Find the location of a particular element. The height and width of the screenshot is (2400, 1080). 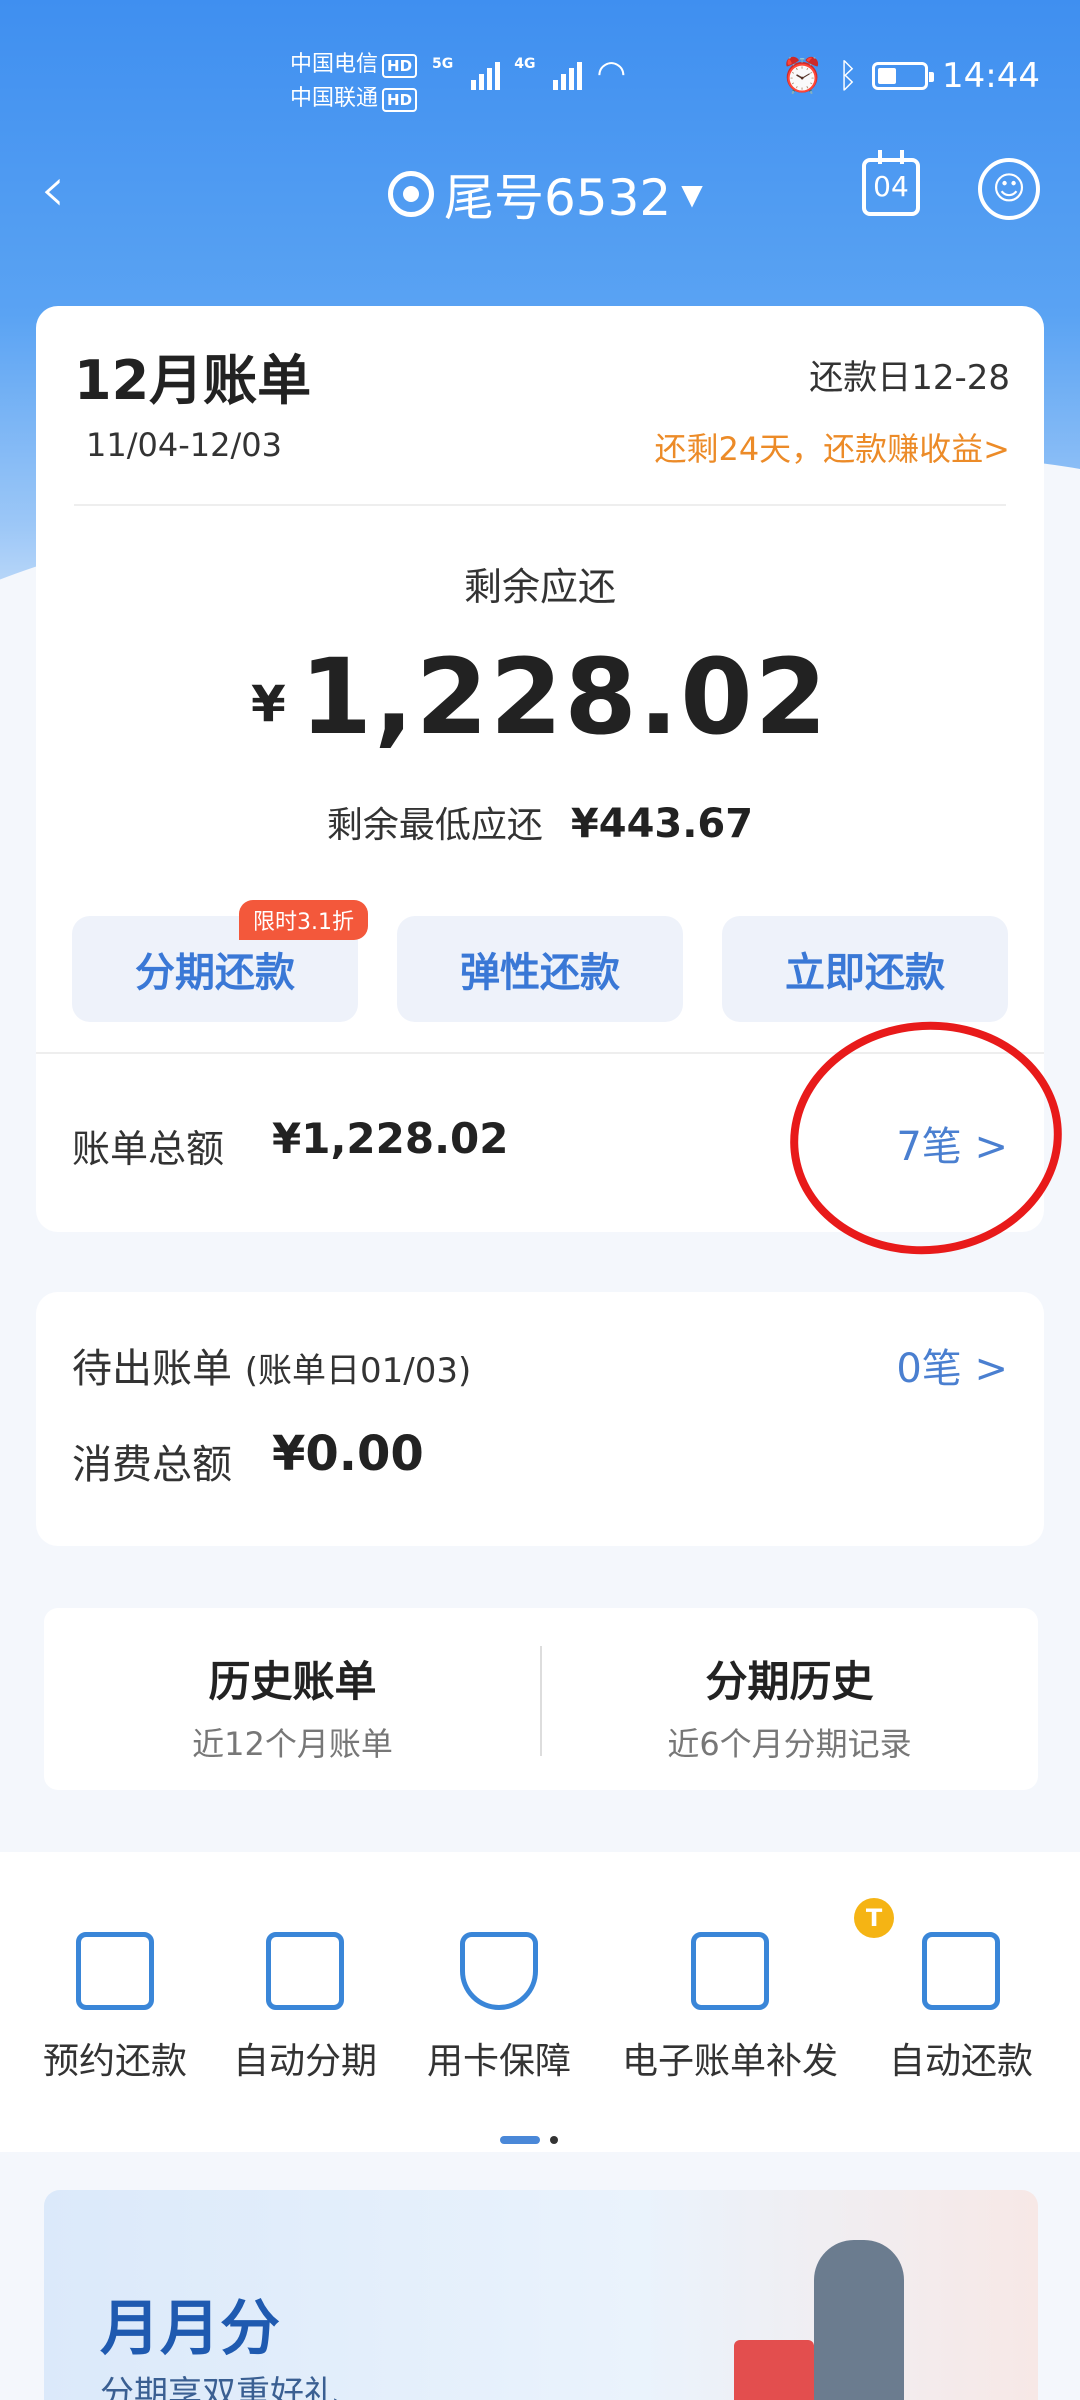

calendar-button: 04 is located at coordinates (891, 183).